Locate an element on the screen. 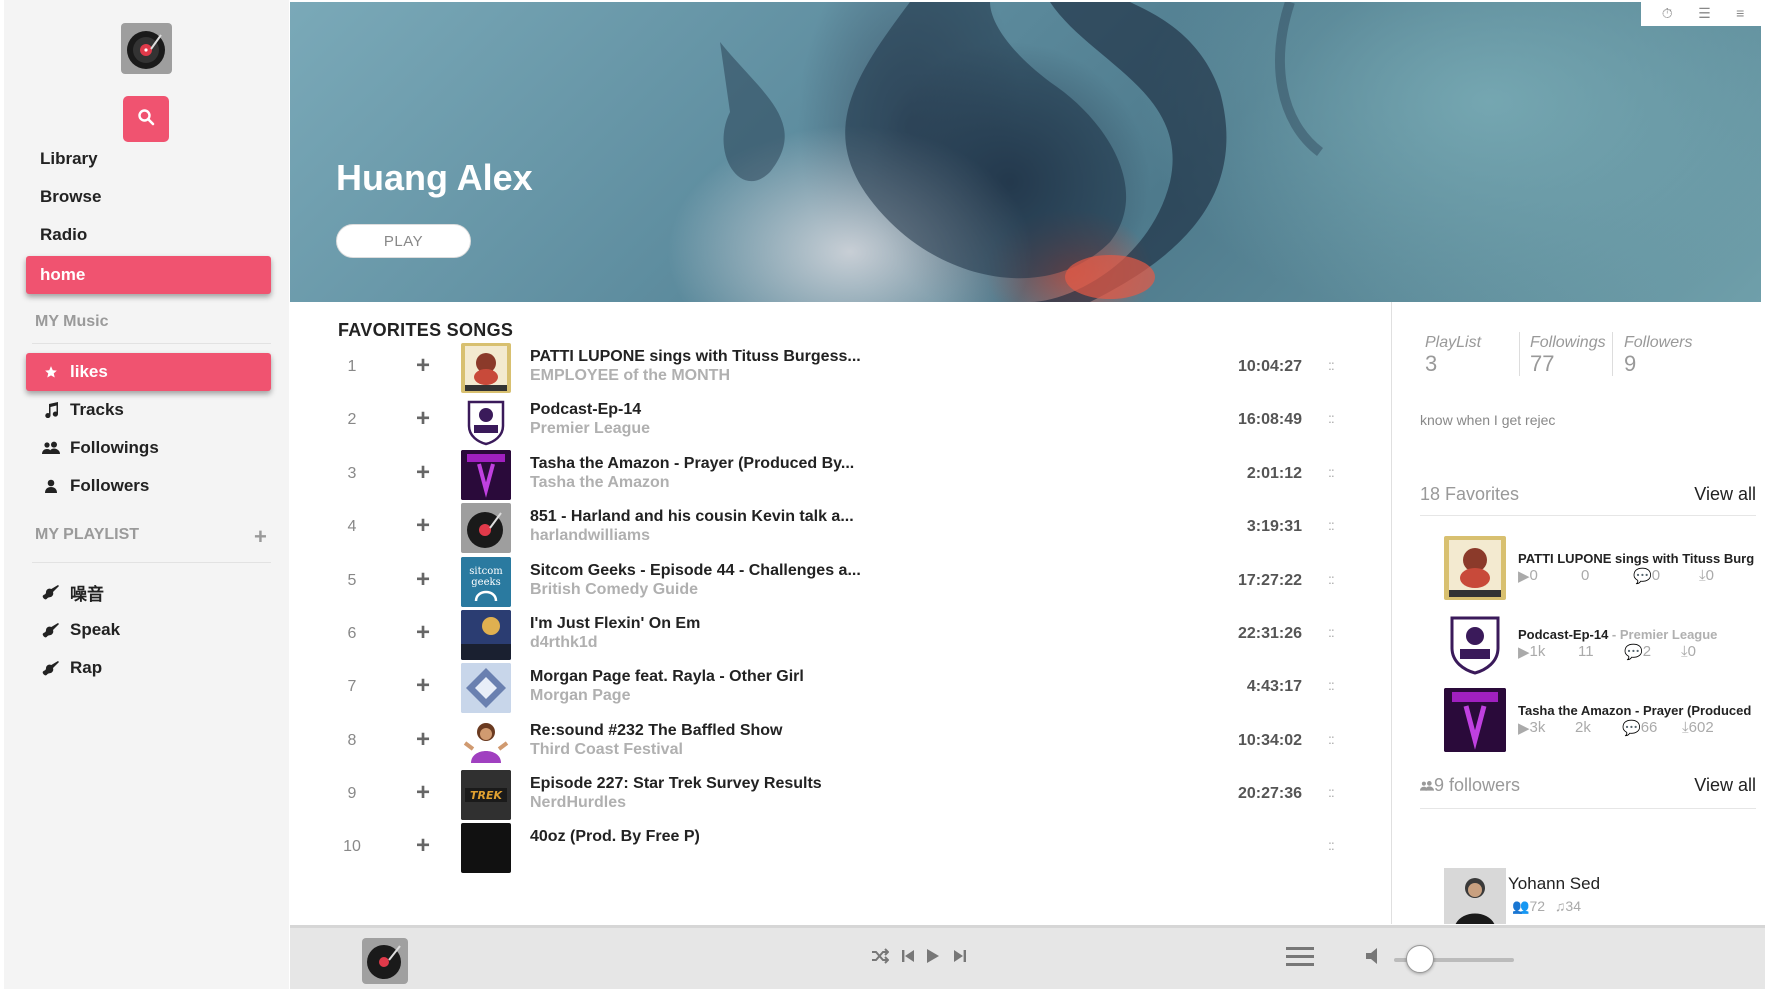 This screenshot has height=989, width=1765. song-title: Re:sound #232 The Baffled Show is located at coordinates (656, 731).